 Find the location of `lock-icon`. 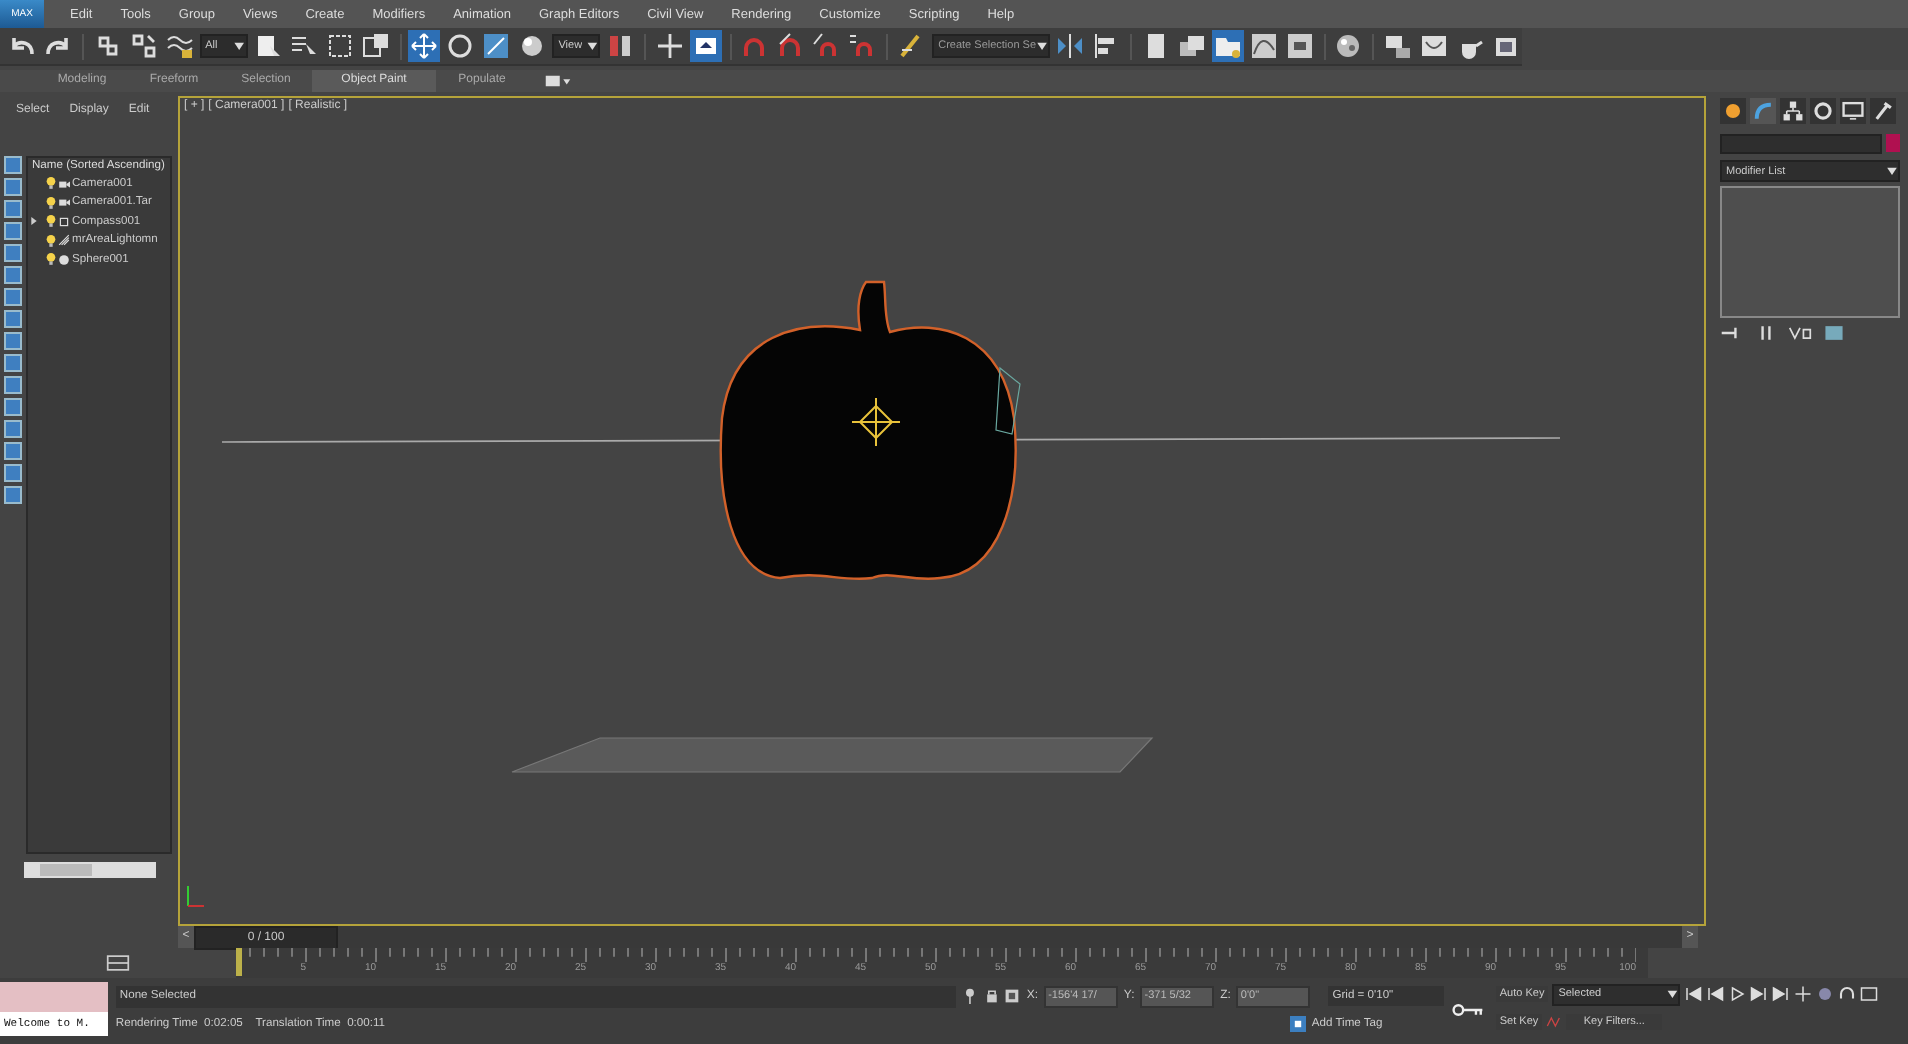

lock-icon is located at coordinates (991, 996).